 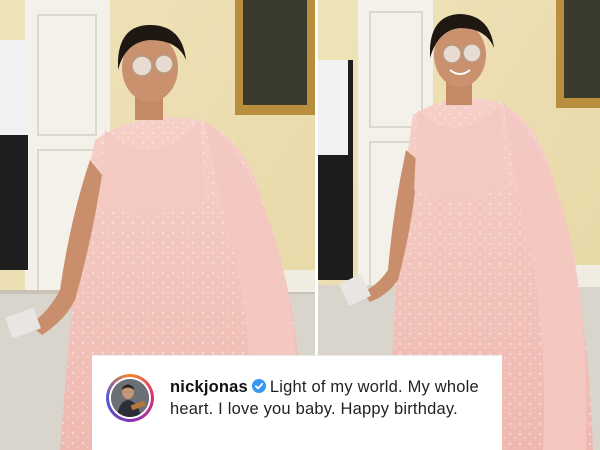 I want to click on avatar-image, so click(x=130, y=398).